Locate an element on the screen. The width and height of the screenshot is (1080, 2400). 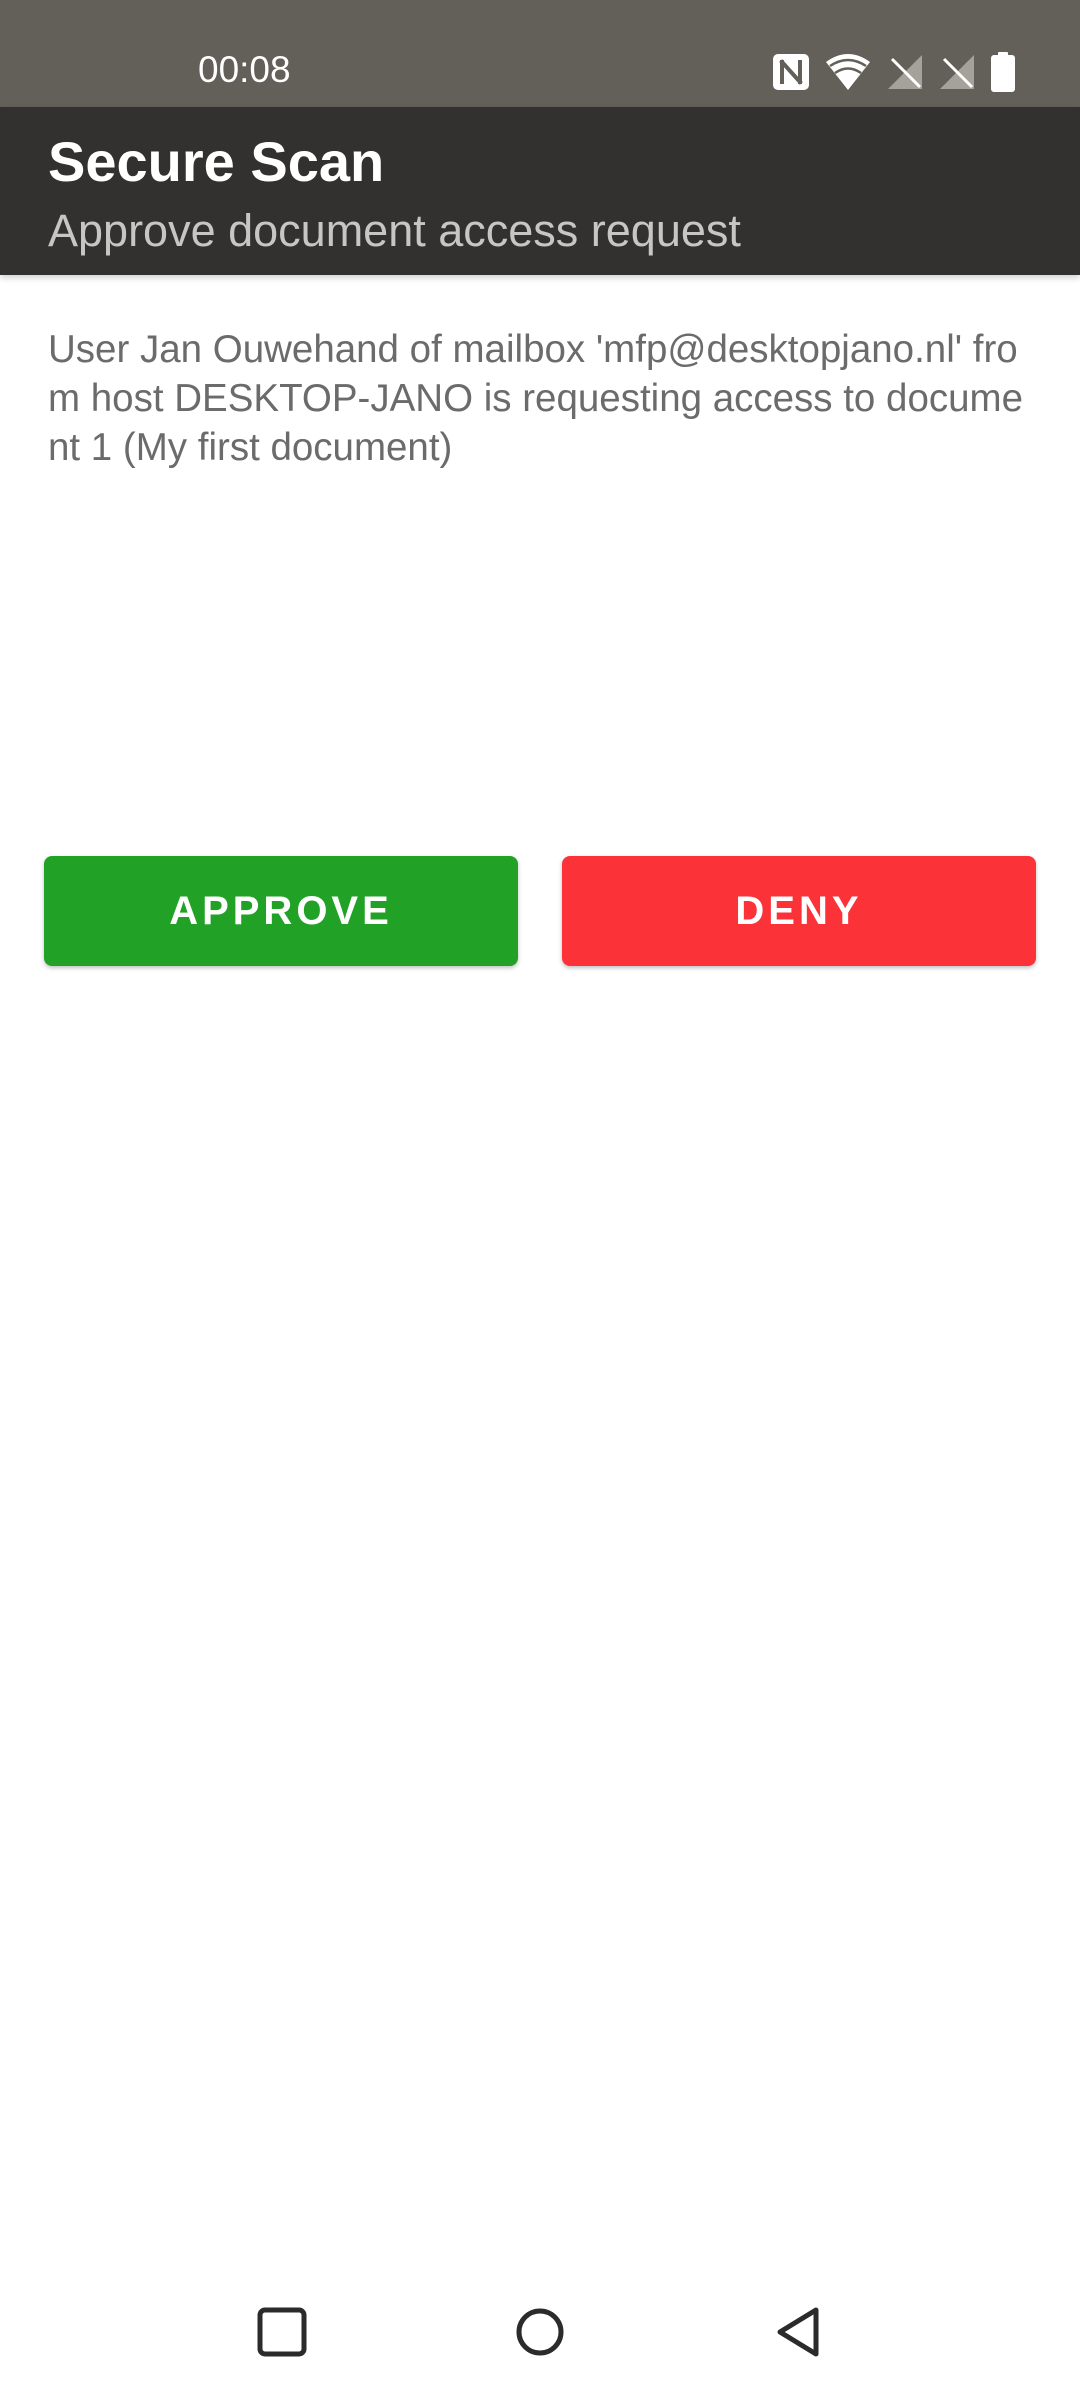
app-title: Secure Scan is located at coordinates (216, 161).